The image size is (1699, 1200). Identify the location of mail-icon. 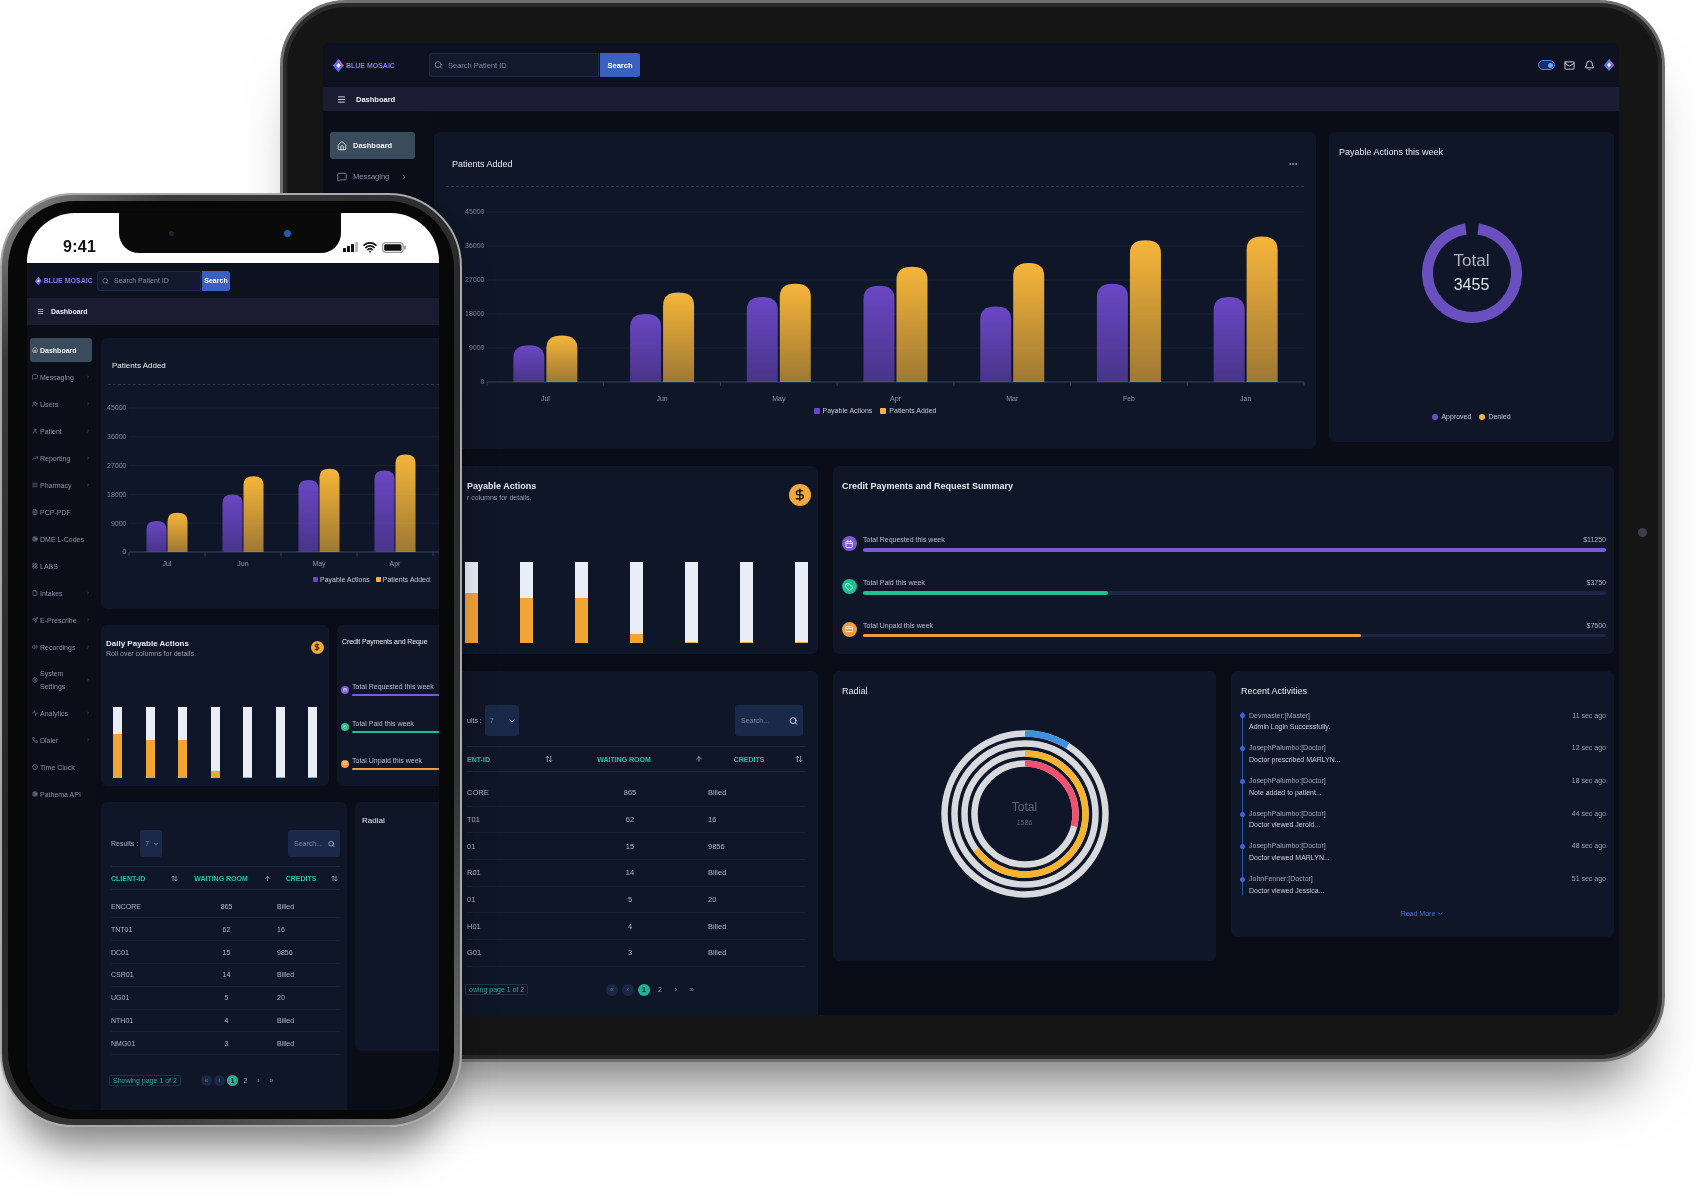
(1569, 65).